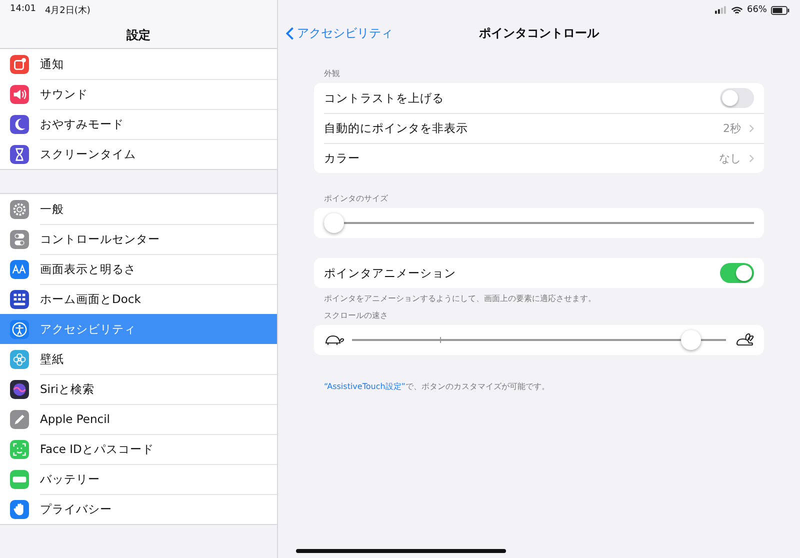 This screenshot has width=800, height=558. I want to click on sidebar-item: Face IDとパスコード, so click(138, 449).